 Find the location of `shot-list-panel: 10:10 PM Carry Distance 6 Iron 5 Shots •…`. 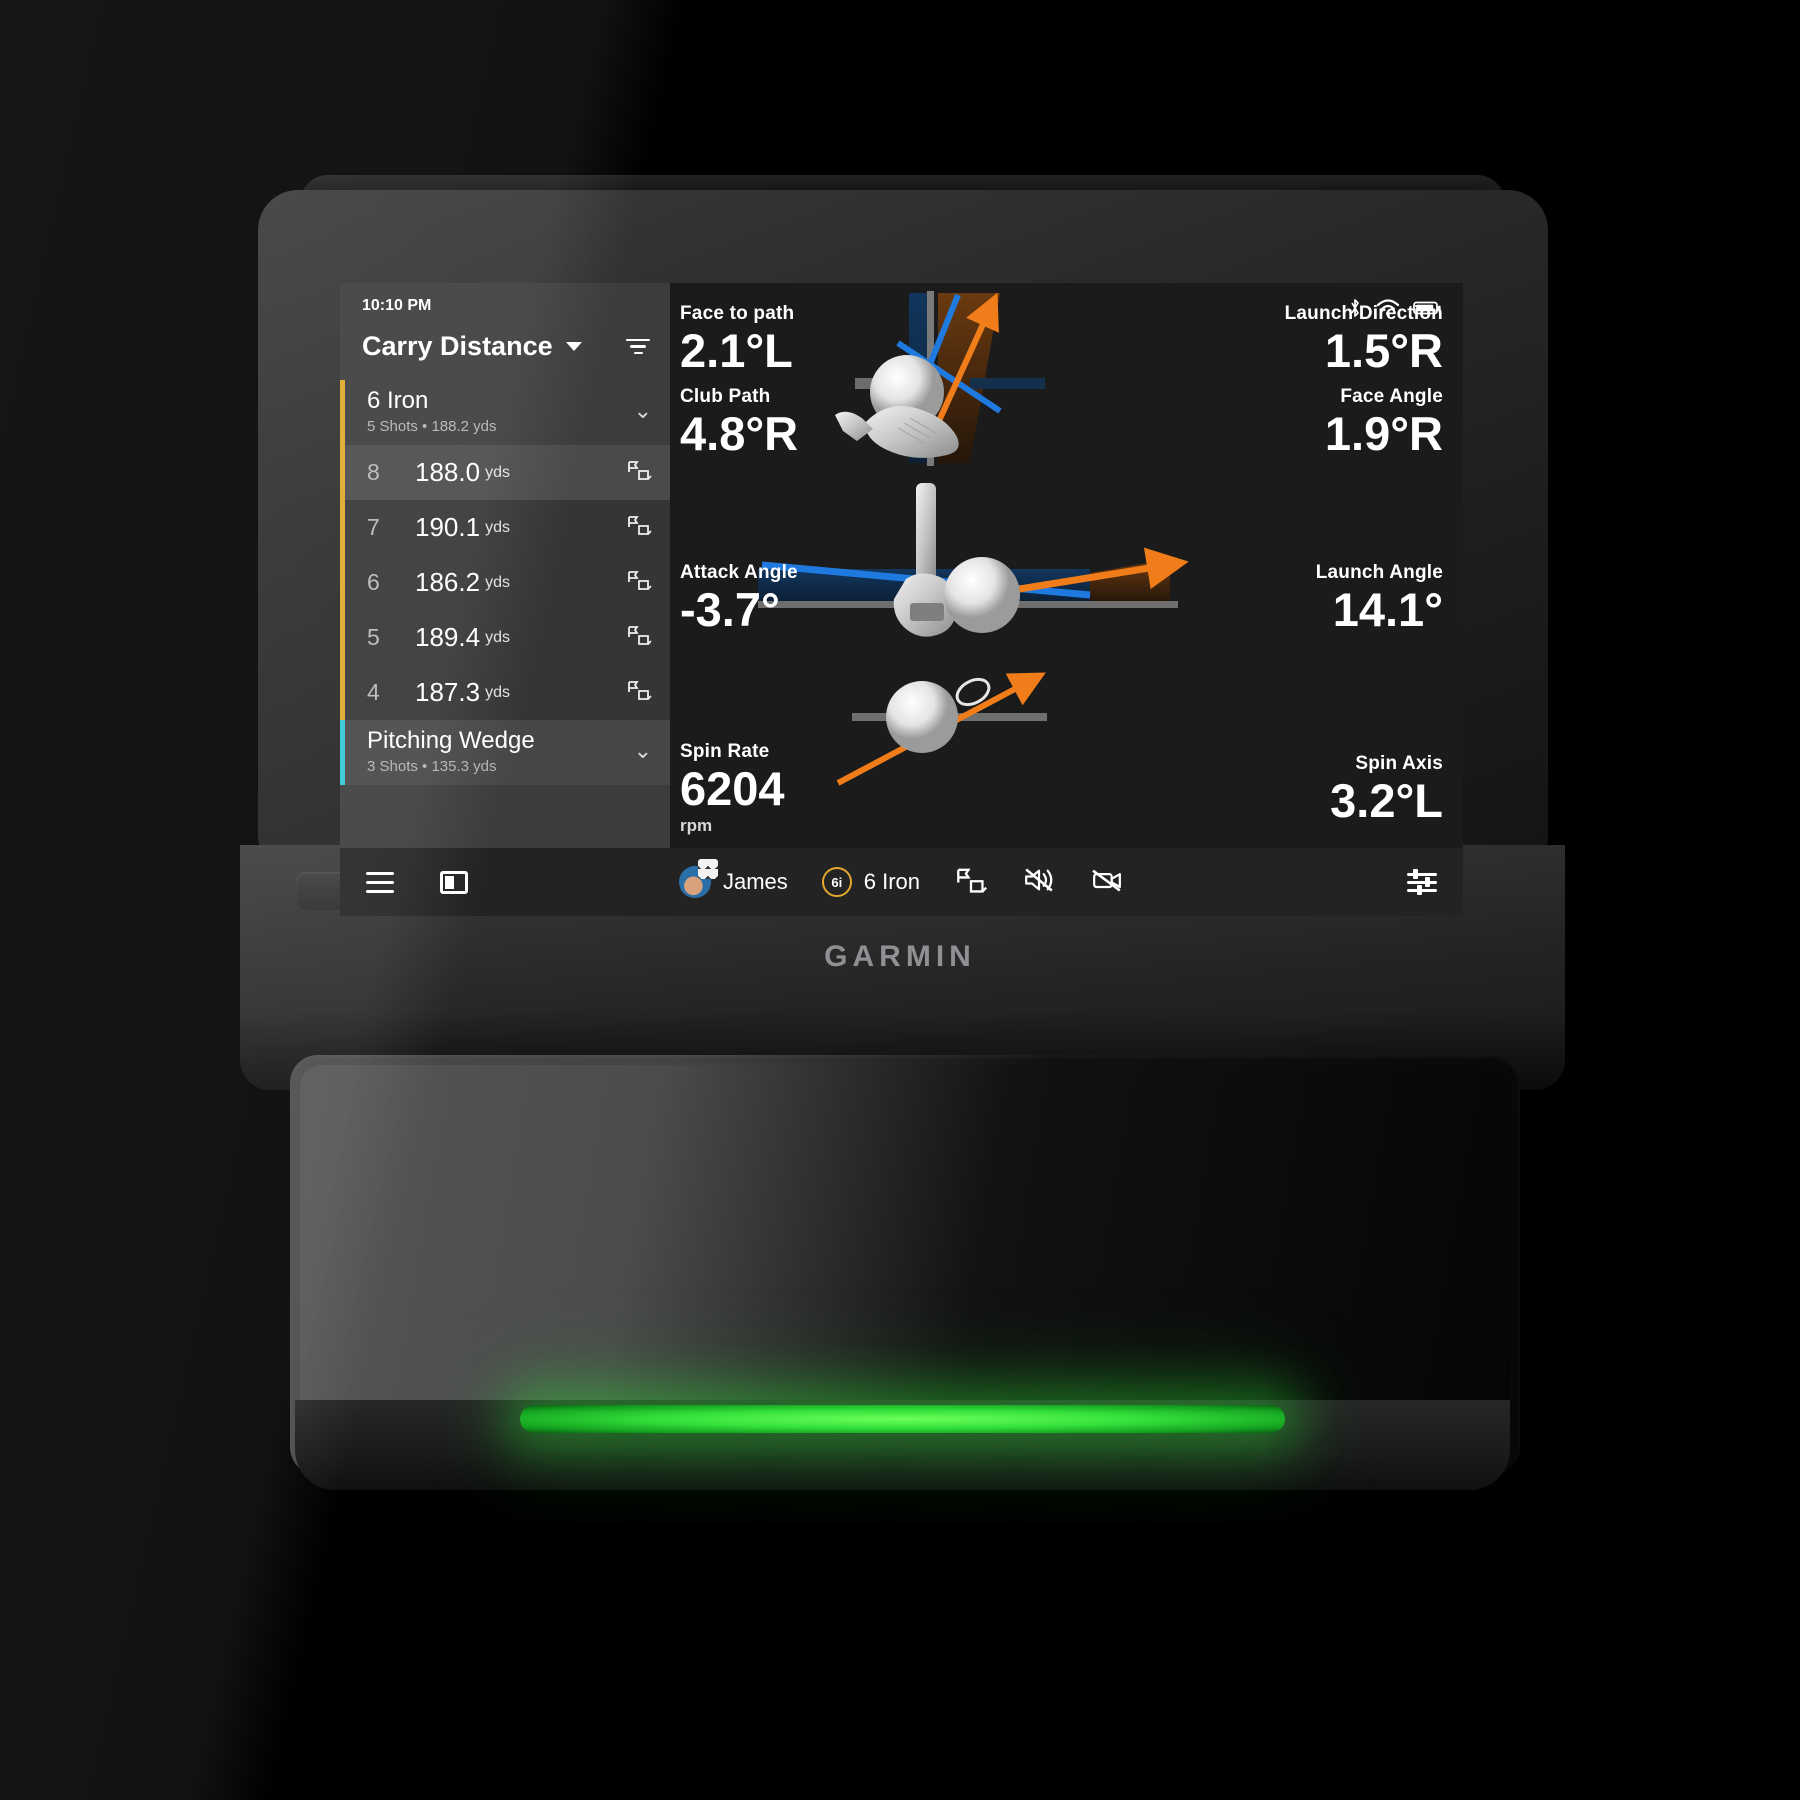

shot-list-panel: 10:10 PM Carry Distance 6 Iron 5 Shots •… is located at coordinates (505, 565).